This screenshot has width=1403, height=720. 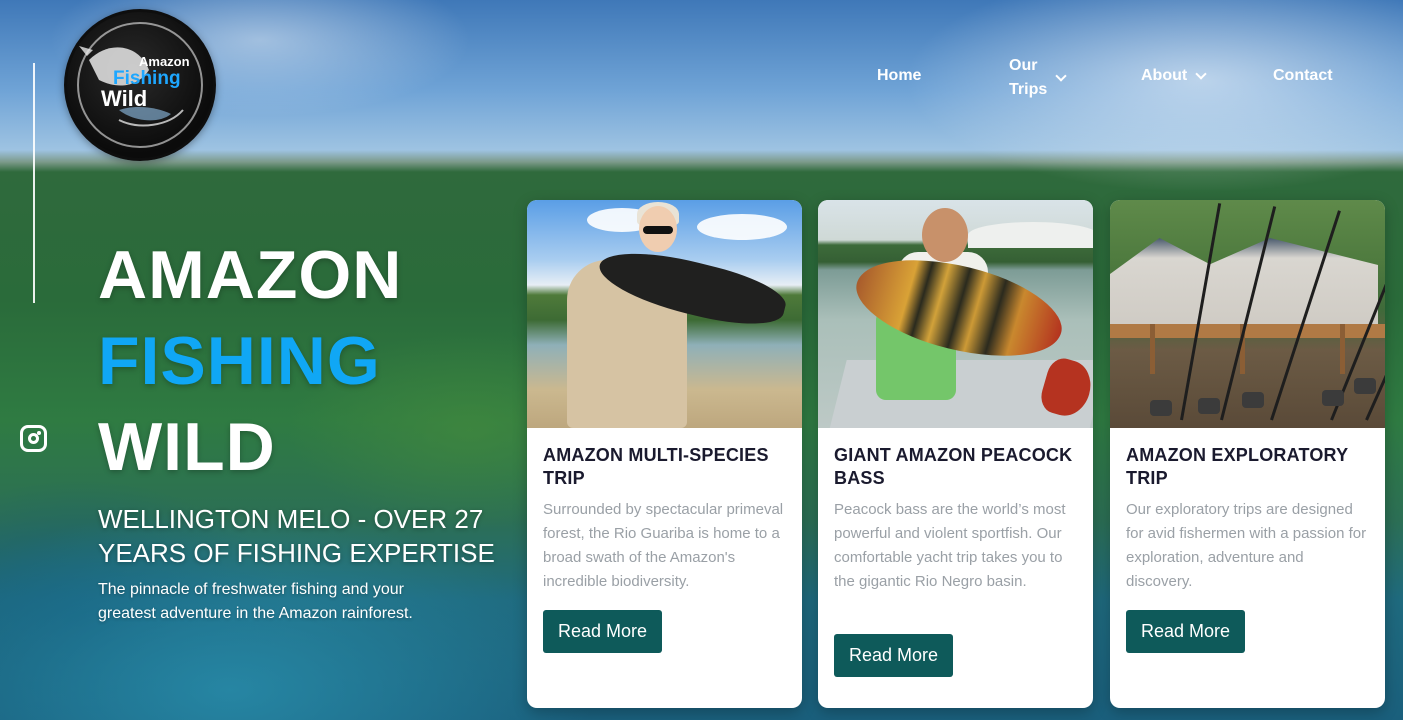 I want to click on logo-text-amazon: Amazon, so click(x=164, y=61).